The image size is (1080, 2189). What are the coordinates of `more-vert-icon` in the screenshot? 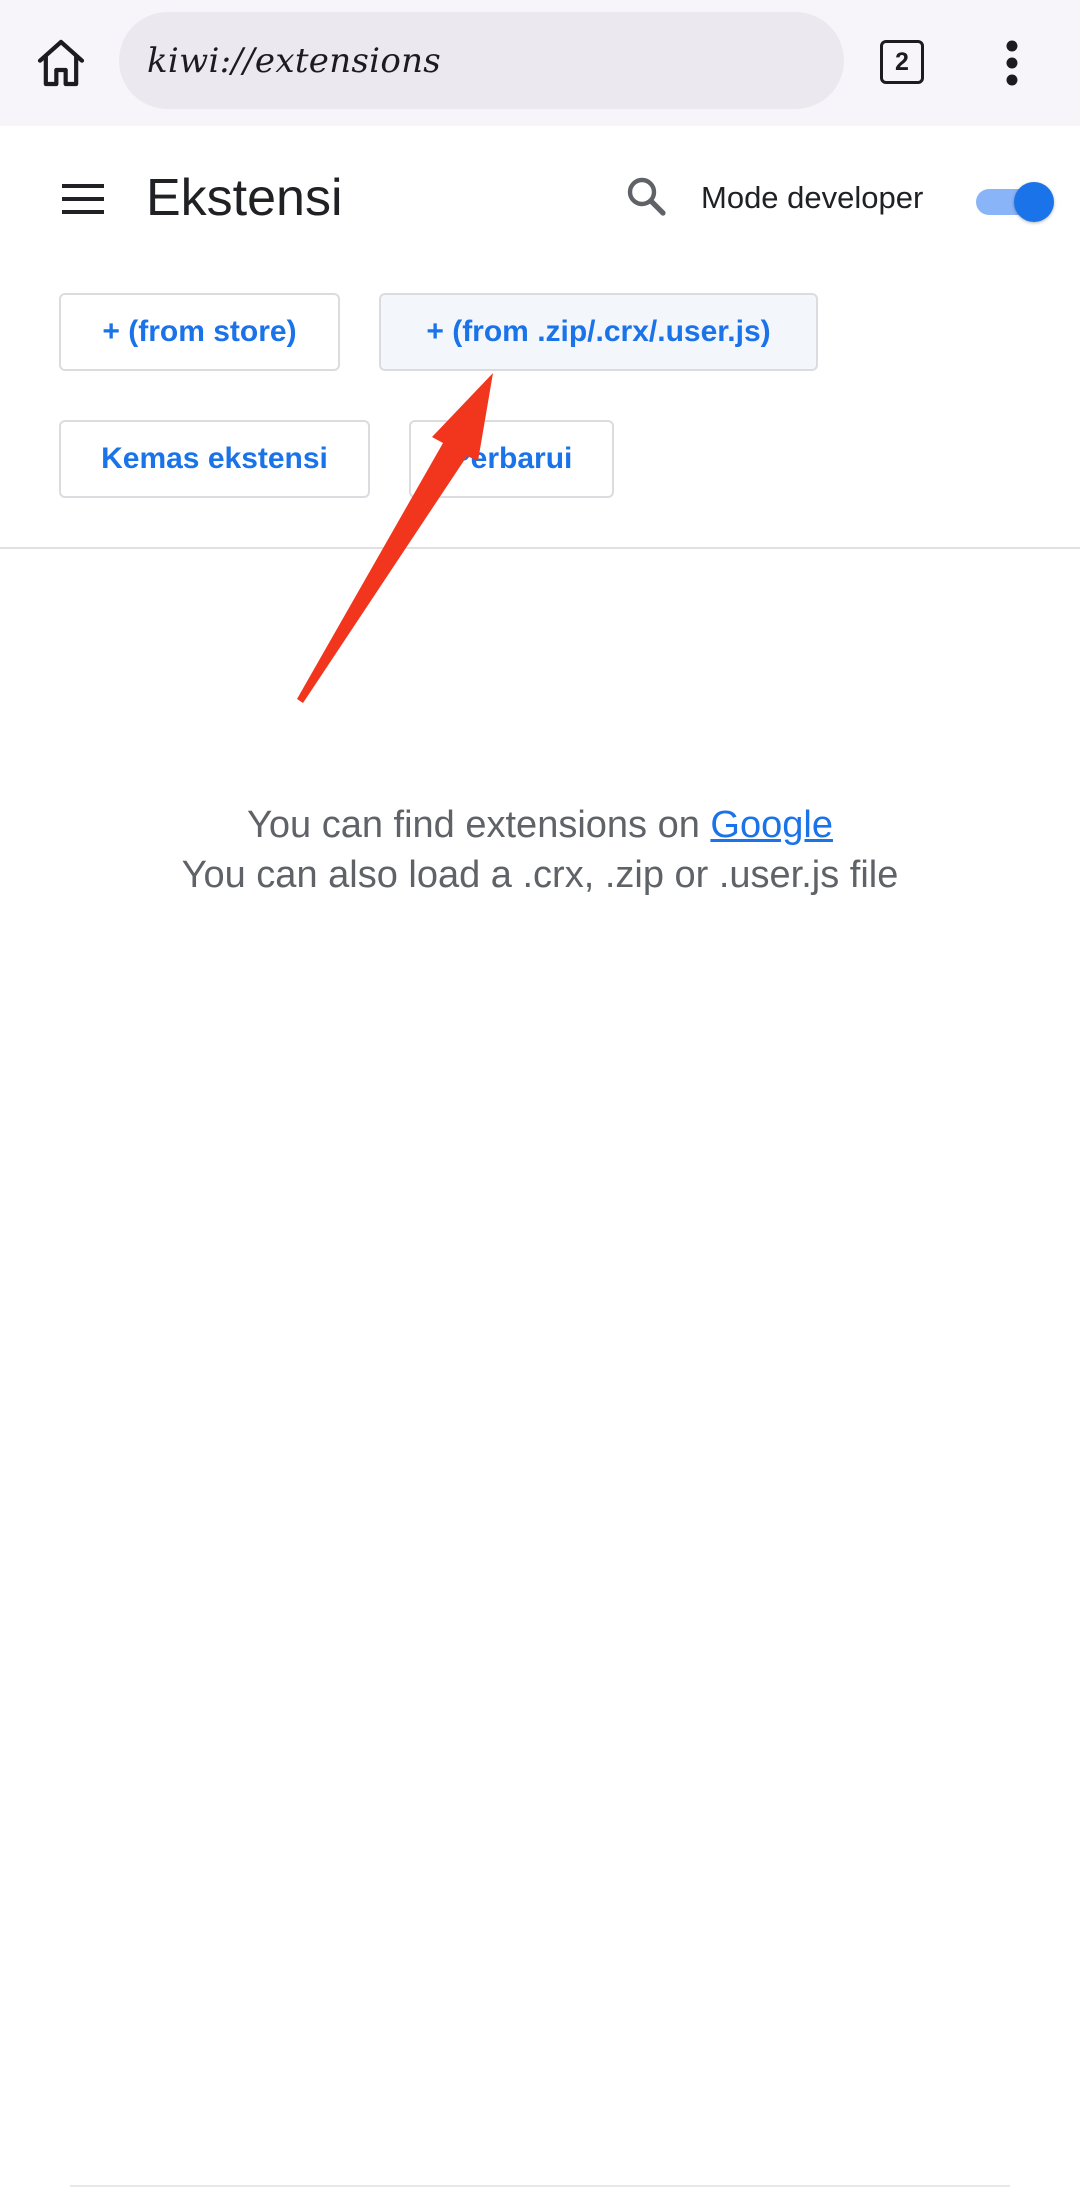 It's located at (1012, 63).